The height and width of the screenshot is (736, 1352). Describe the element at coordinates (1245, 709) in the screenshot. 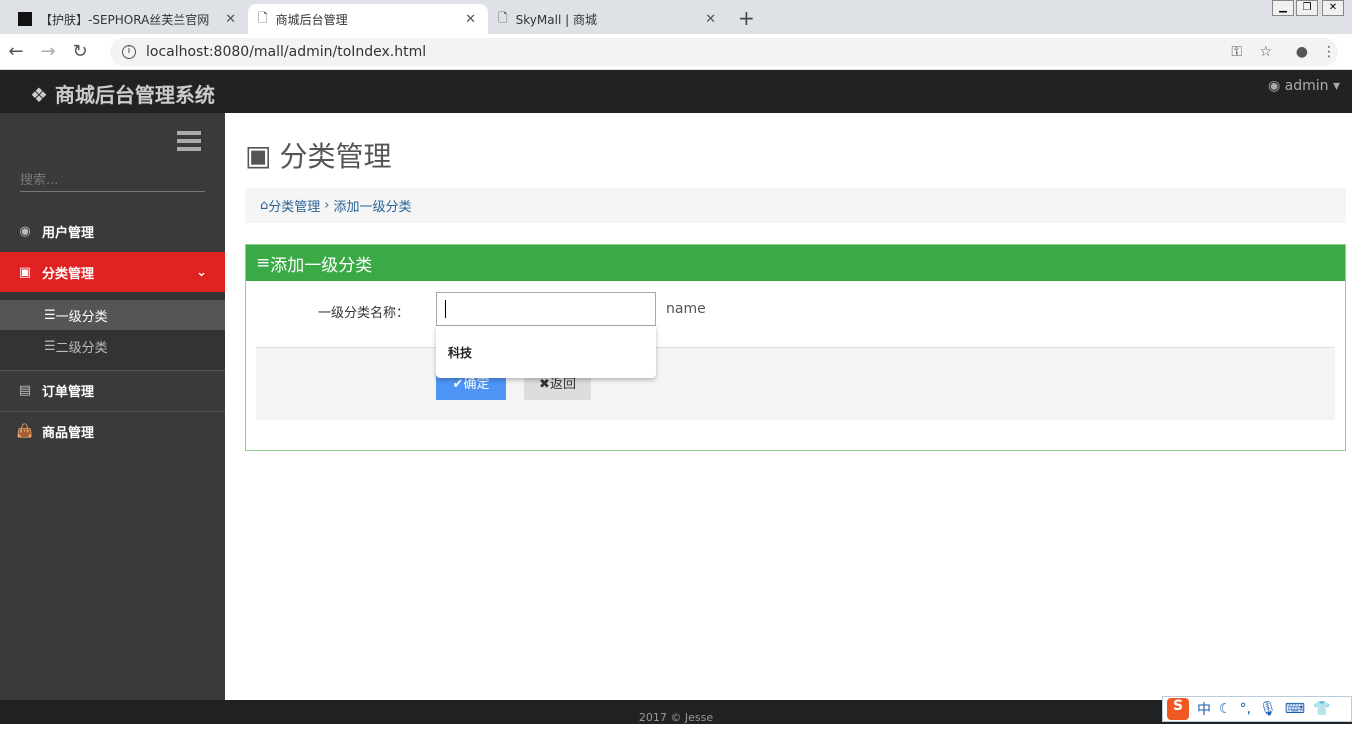

I see `punctuation-icon: °,` at that location.